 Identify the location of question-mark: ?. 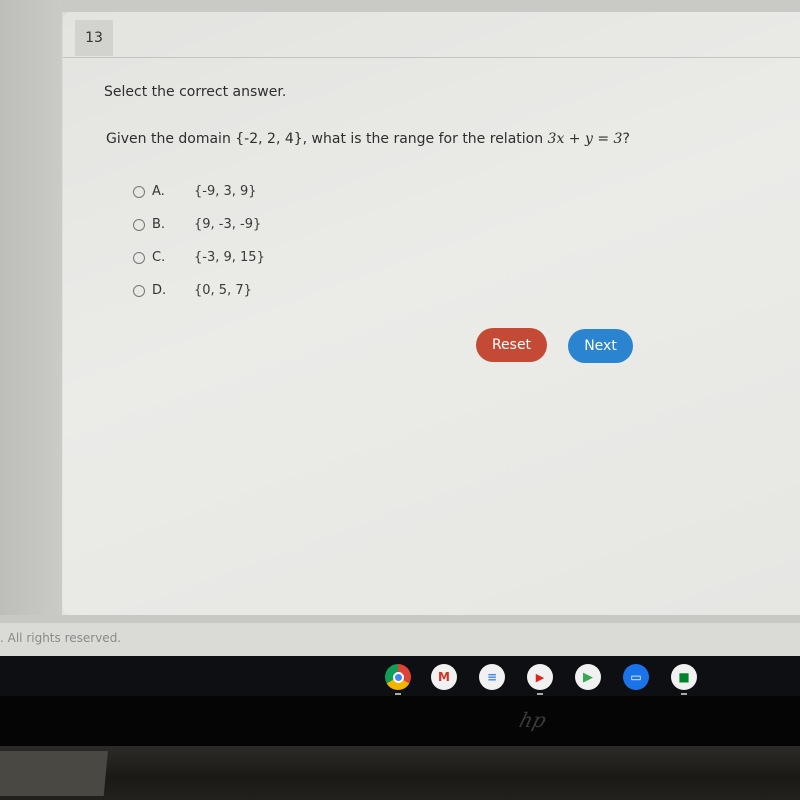
(626, 139).